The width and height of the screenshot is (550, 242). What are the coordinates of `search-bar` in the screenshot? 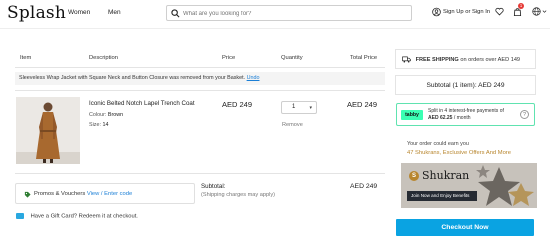 It's located at (289, 13).